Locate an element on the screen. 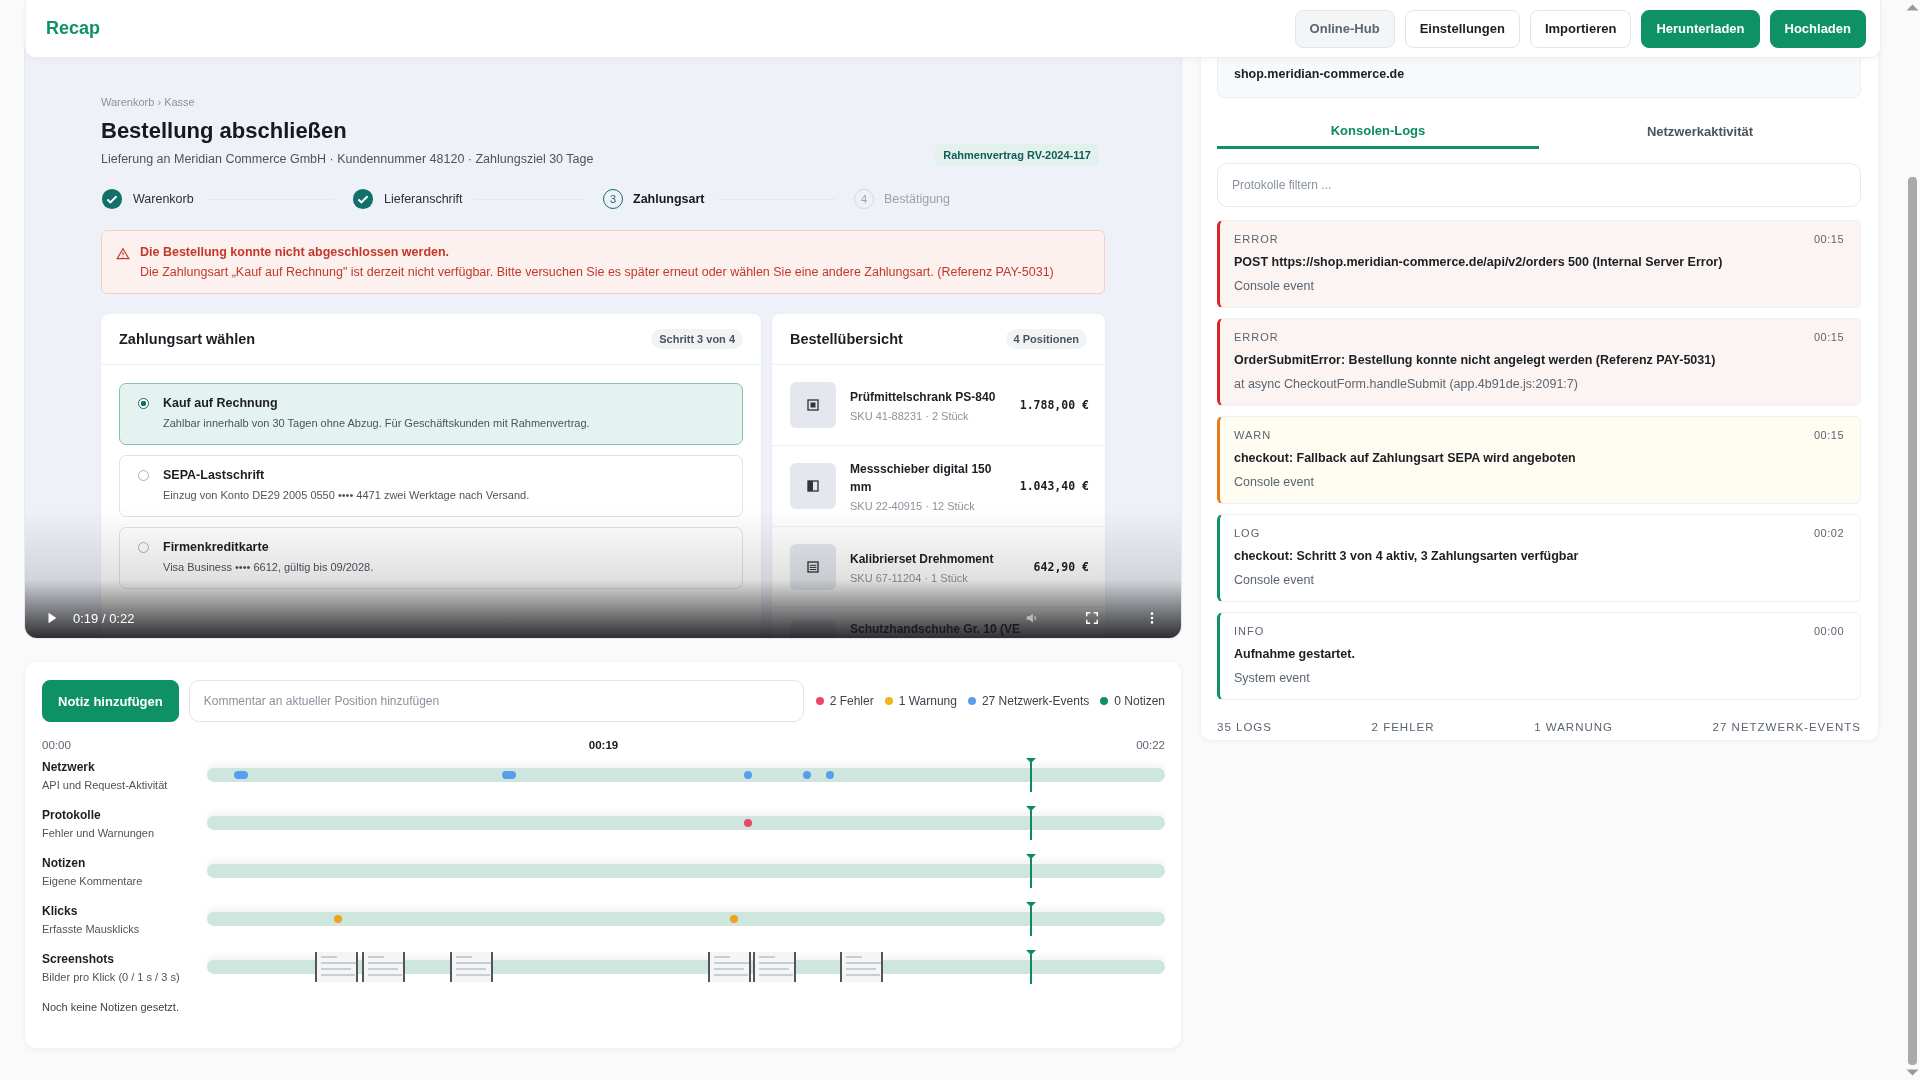 This screenshot has height=1080, width=1920. product-price: 1.788,00 € is located at coordinates (1054, 405).